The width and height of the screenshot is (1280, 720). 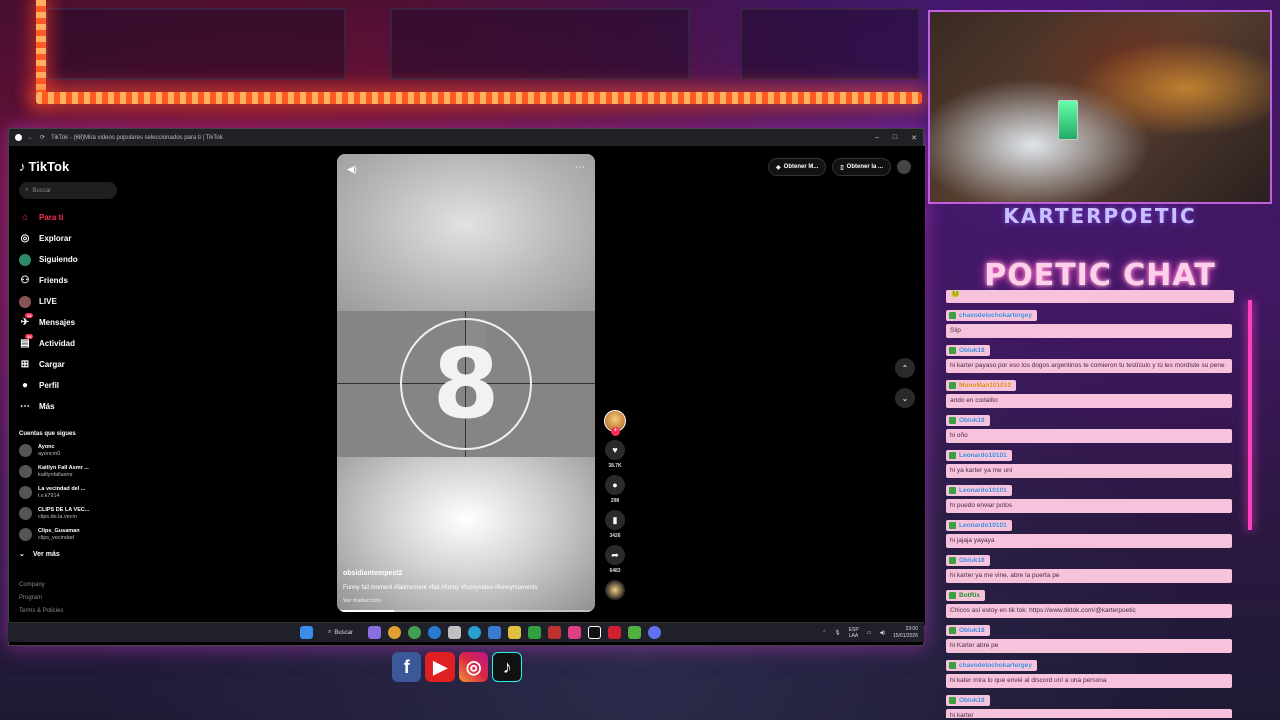 I want to click on minimize-button: –, so click(x=877, y=138).